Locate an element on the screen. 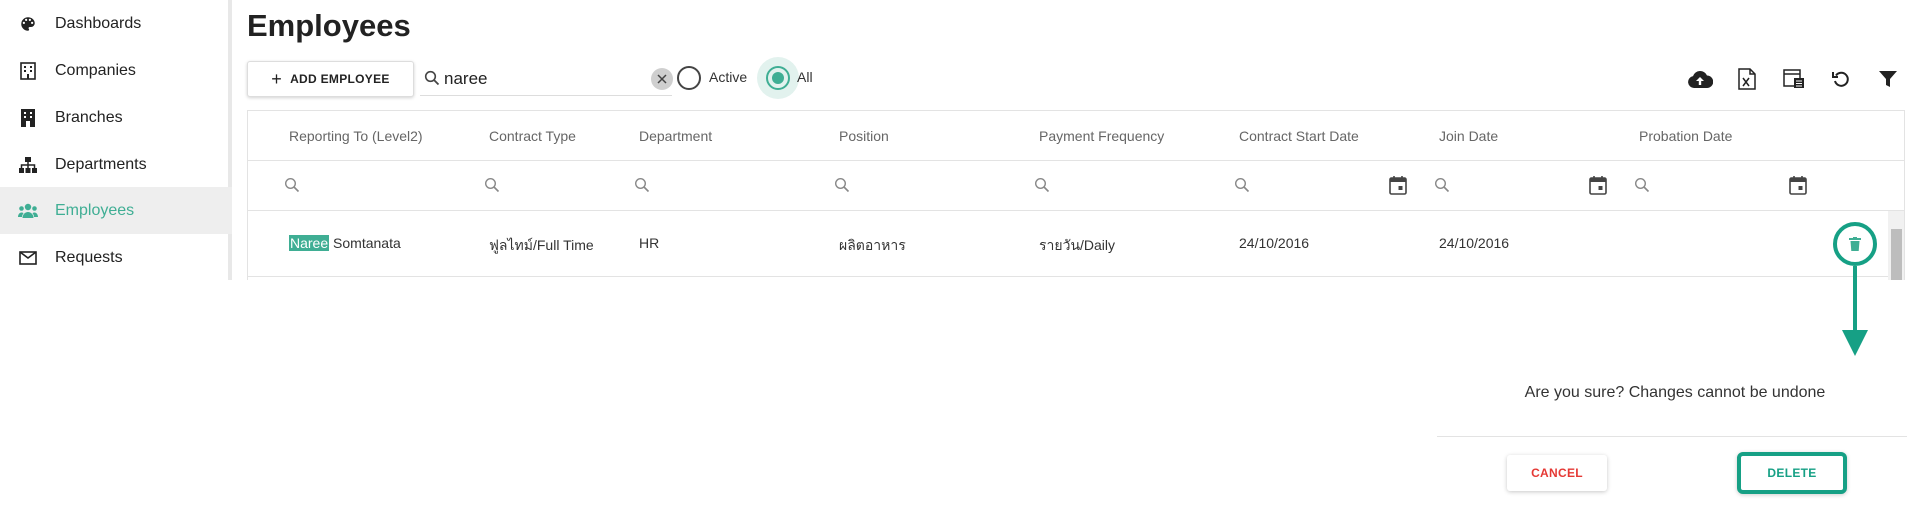 The height and width of the screenshot is (505, 1915). office-icon is located at coordinates (28, 118).